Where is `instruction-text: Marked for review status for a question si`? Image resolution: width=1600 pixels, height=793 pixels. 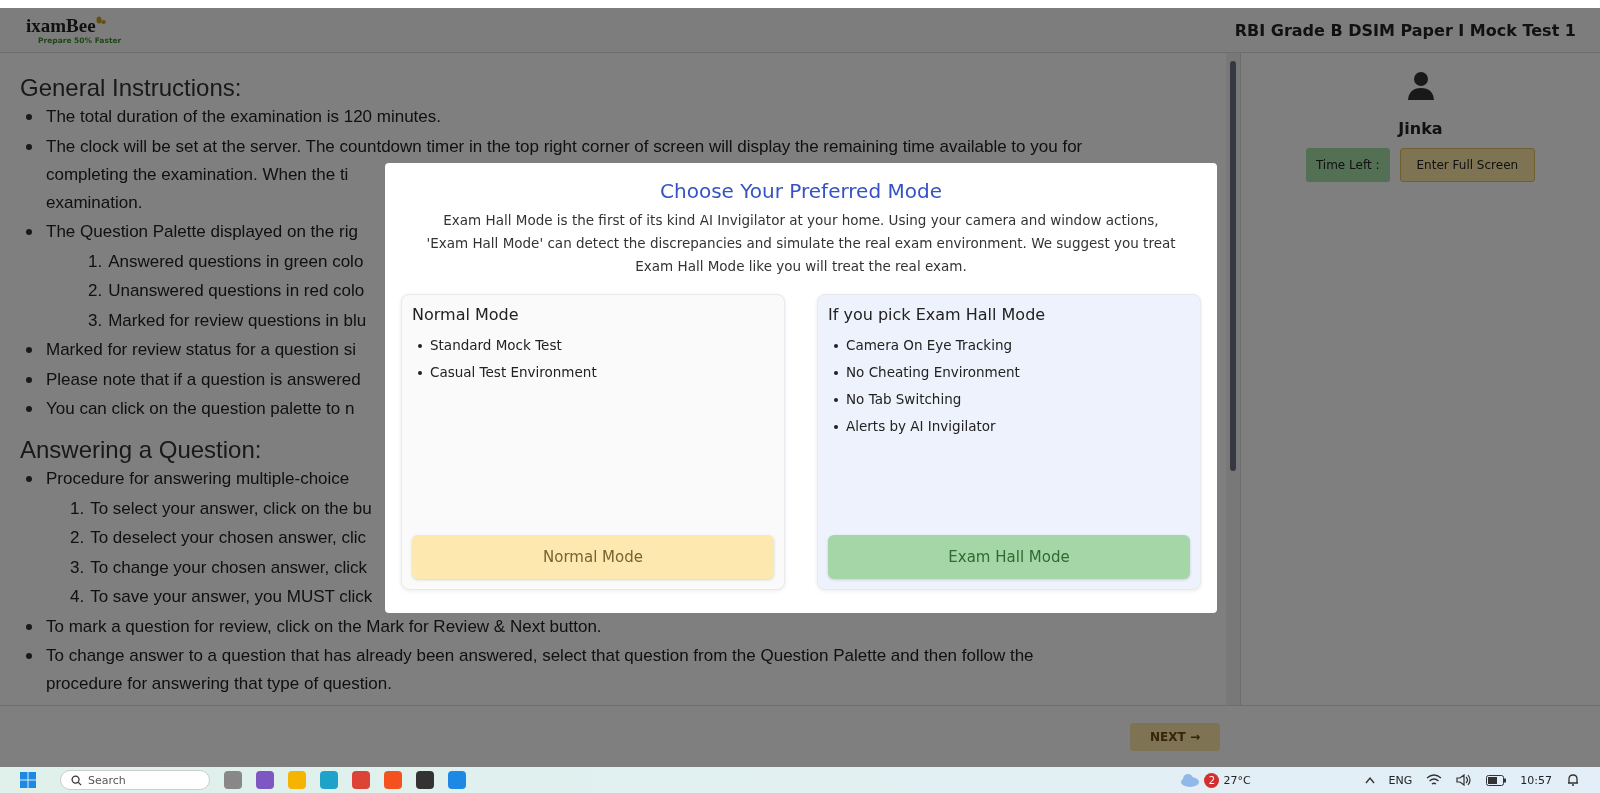 instruction-text: Marked for review status for a question si is located at coordinates (201, 350).